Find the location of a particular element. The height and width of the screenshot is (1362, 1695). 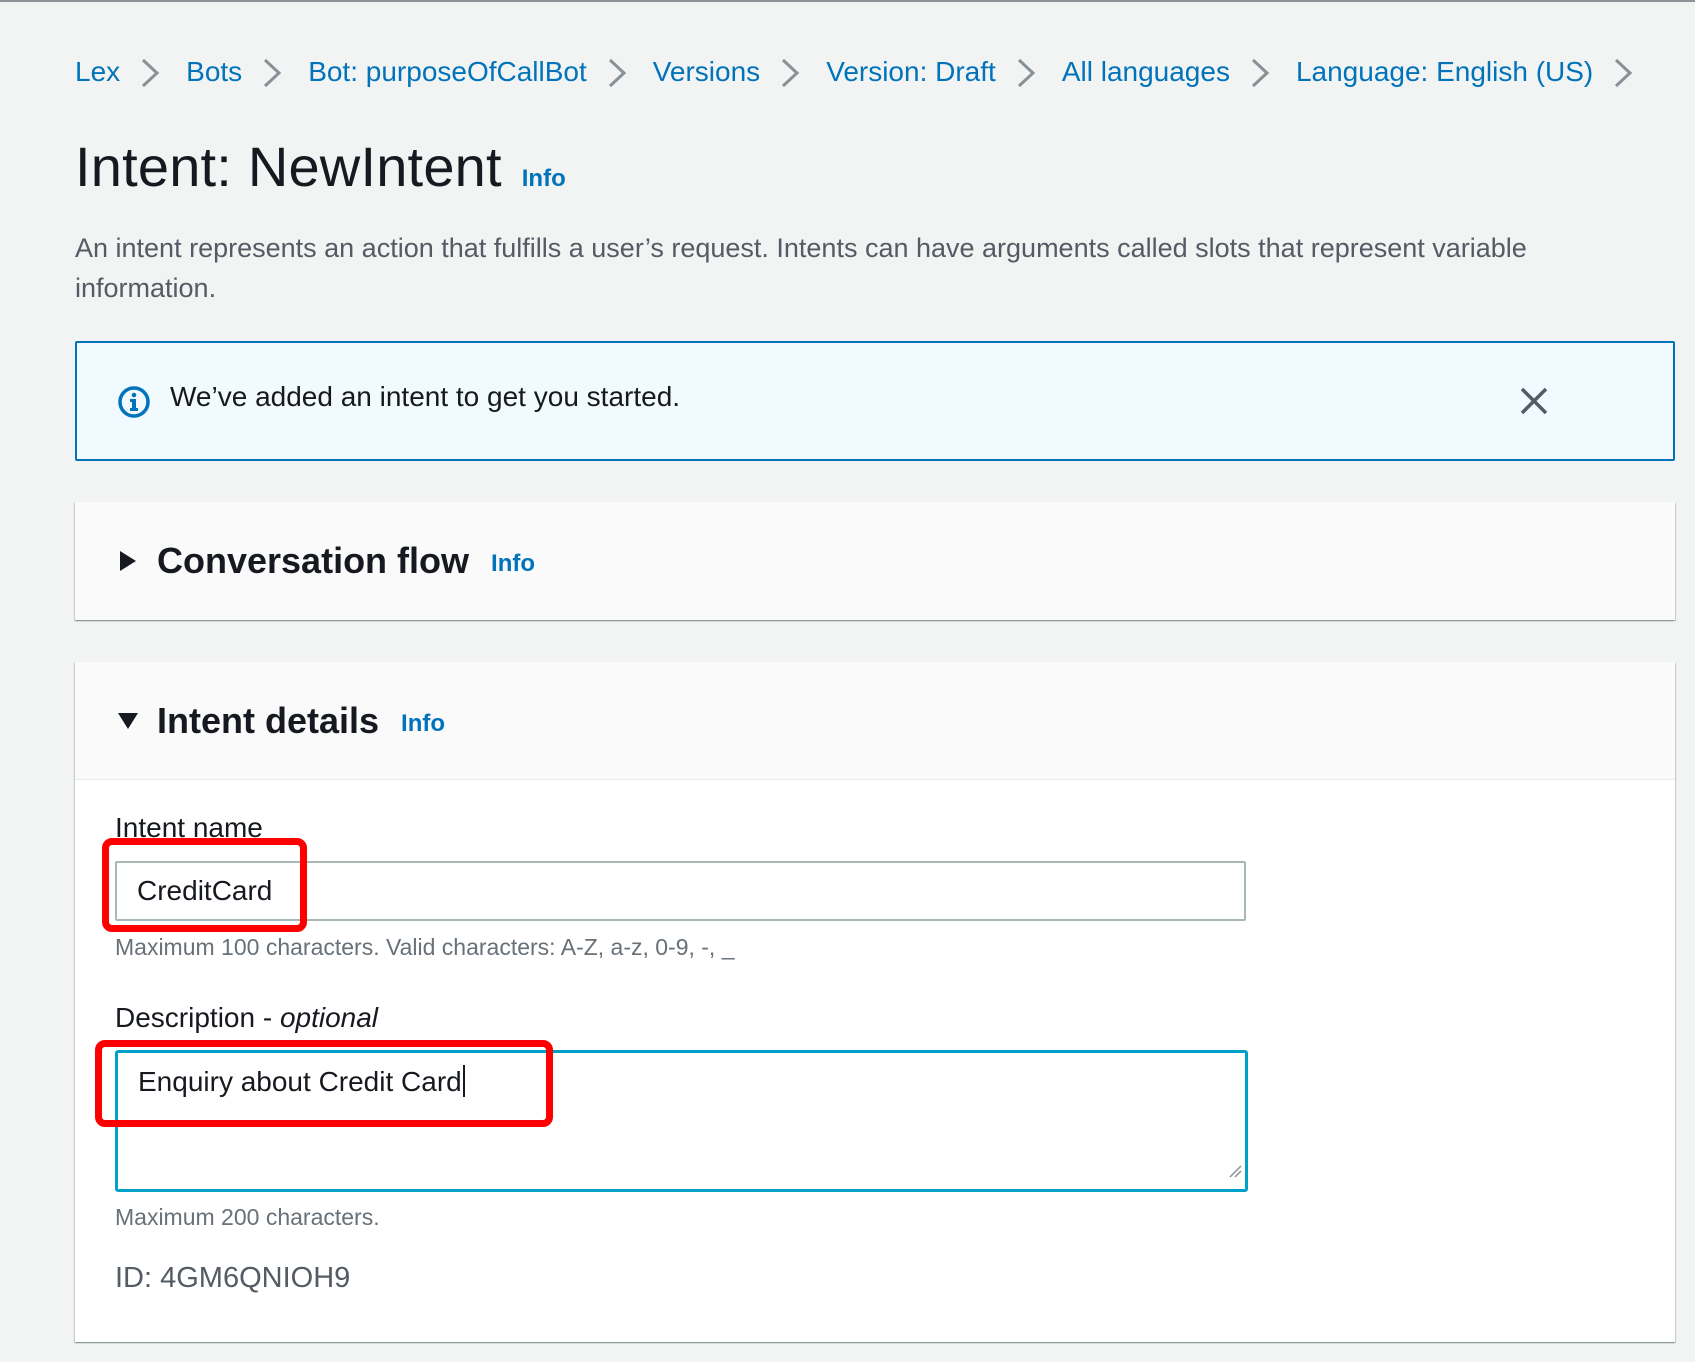

page-header: Intent: NewIntent Info is located at coordinates (320, 166).